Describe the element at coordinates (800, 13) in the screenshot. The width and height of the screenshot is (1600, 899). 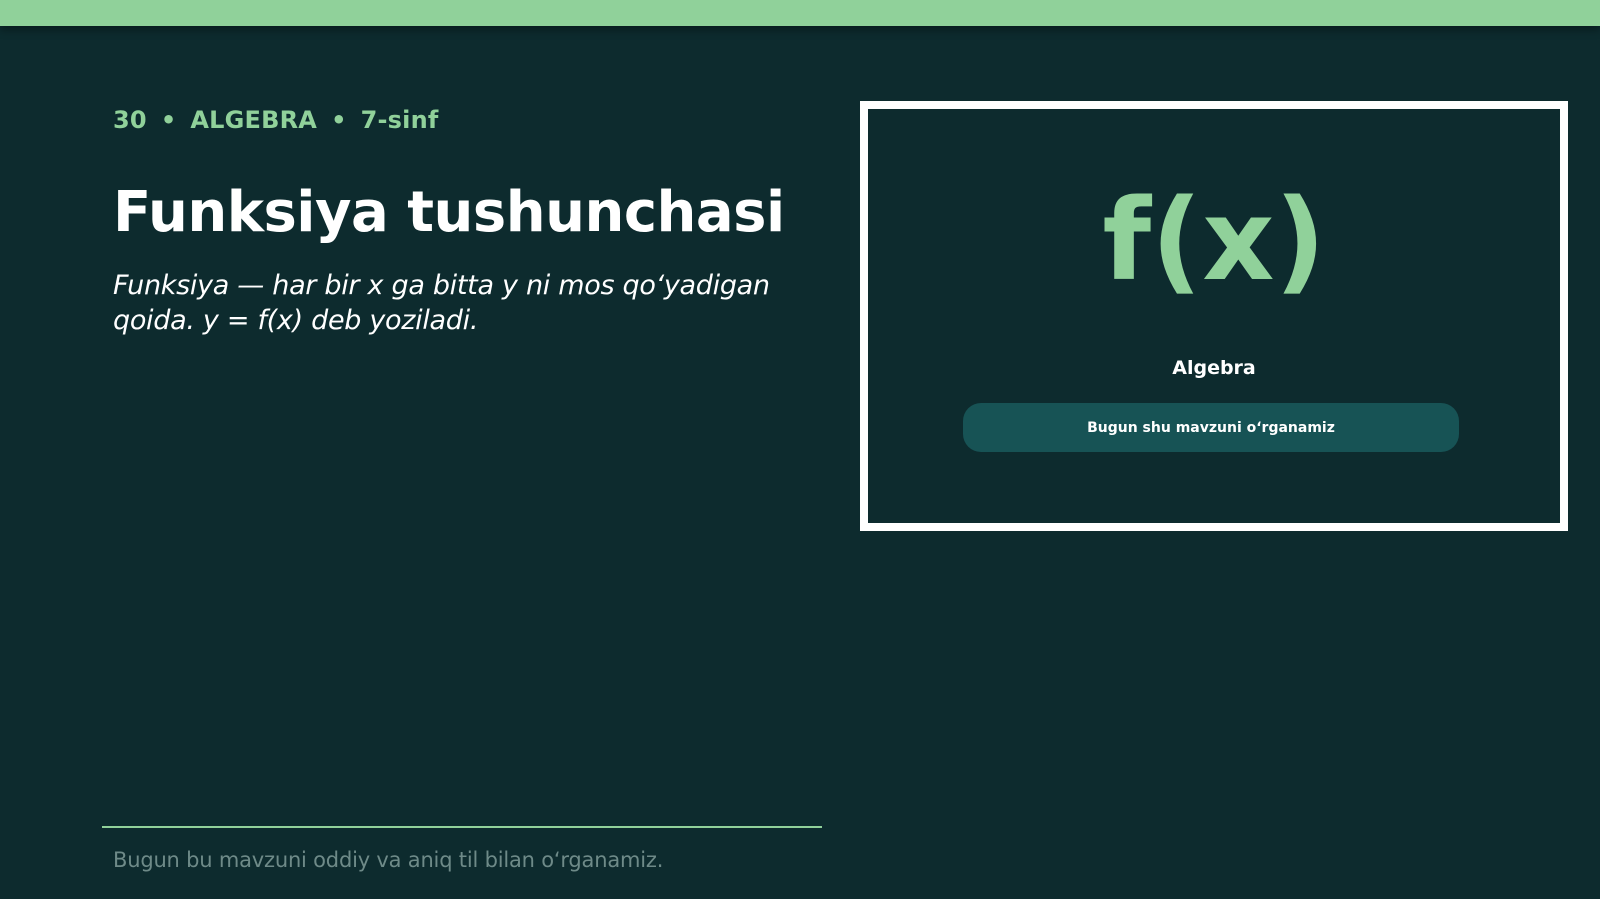
I see `top-accent-bar` at that location.